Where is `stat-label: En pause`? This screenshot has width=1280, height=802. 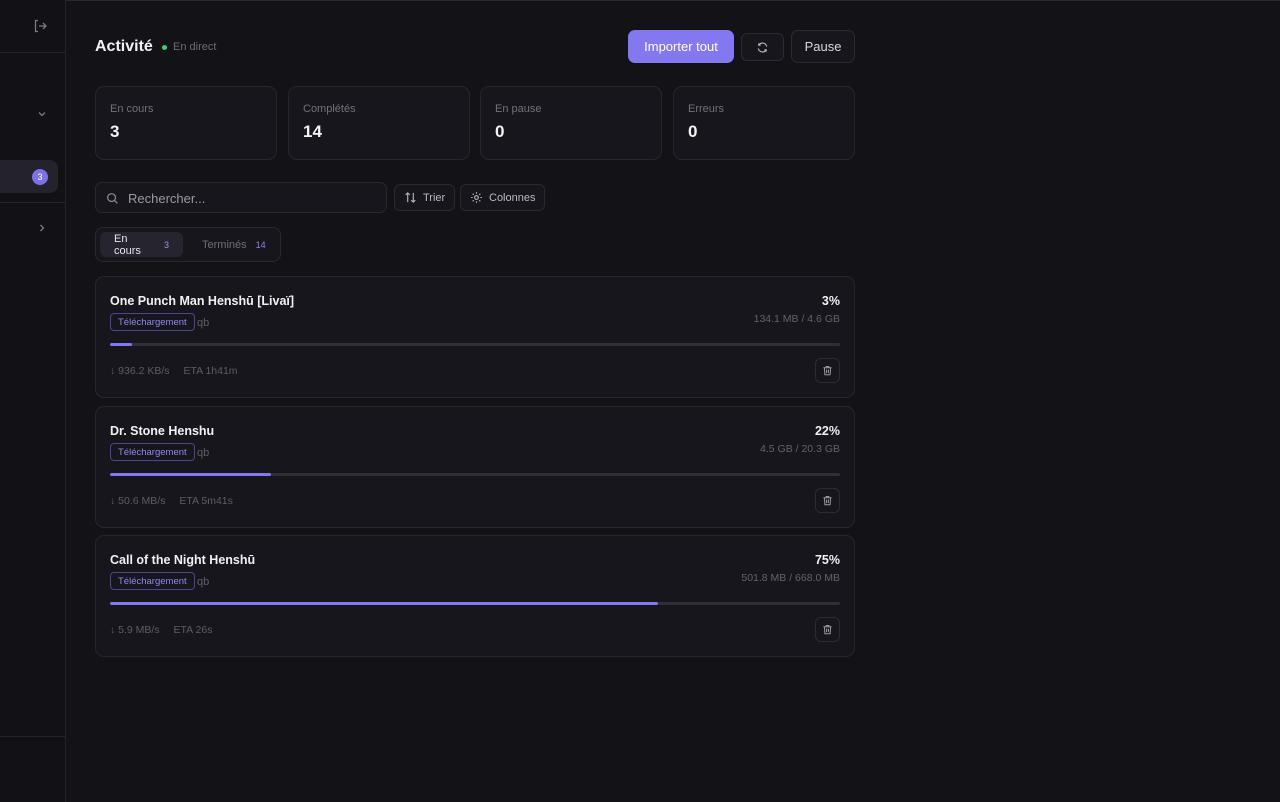
stat-label: En pause is located at coordinates (518, 109).